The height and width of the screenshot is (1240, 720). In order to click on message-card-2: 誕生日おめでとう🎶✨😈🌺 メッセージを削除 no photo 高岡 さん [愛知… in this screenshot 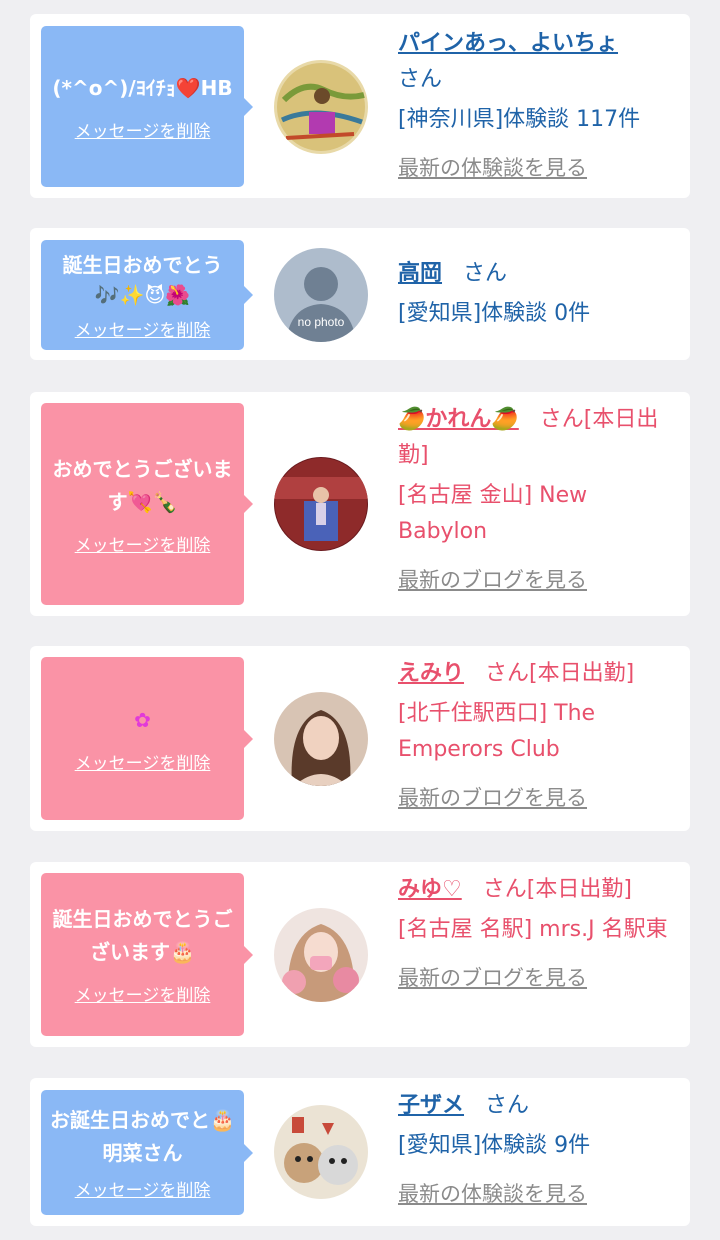, I will do `click(360, 294)`.